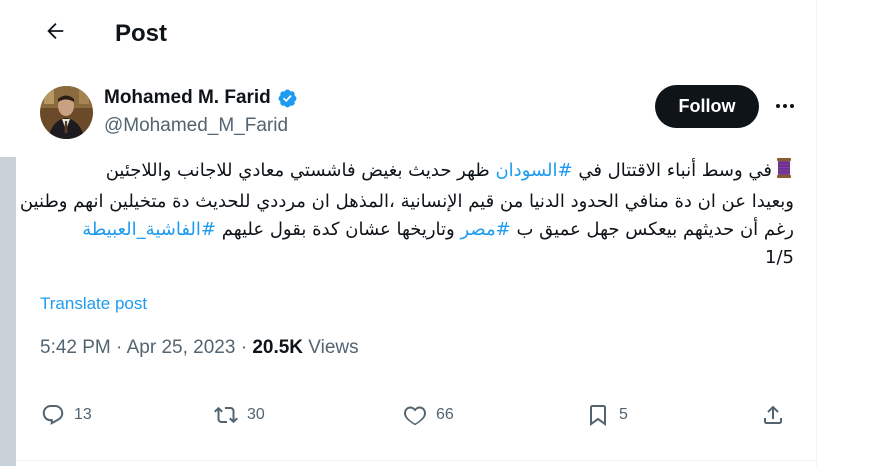 Image resolution: width=877 pixels, height=466 pixels. I want to click on like-icon, so click(415, 415).